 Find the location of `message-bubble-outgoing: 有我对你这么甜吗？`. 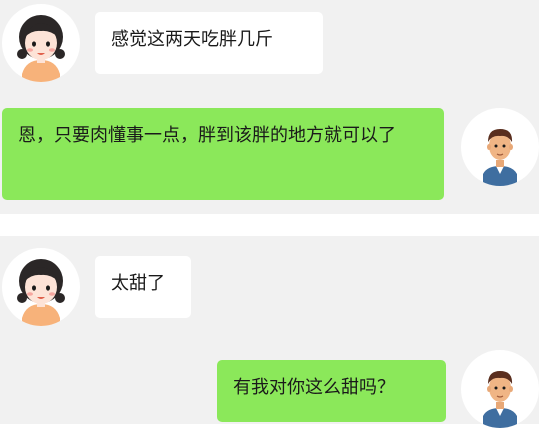

message-bubble-outgoing: 有我对你这么甜吗？ is located at coordinates (331, 391).